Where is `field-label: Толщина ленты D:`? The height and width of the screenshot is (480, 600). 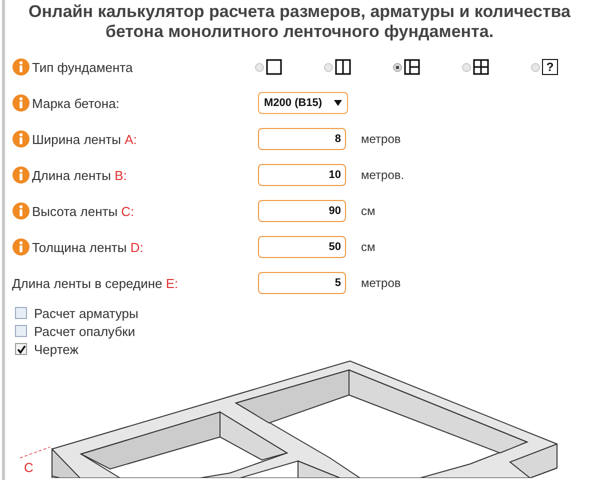
field-label: Толщина ленты D: is located at coordinates (88, 247).